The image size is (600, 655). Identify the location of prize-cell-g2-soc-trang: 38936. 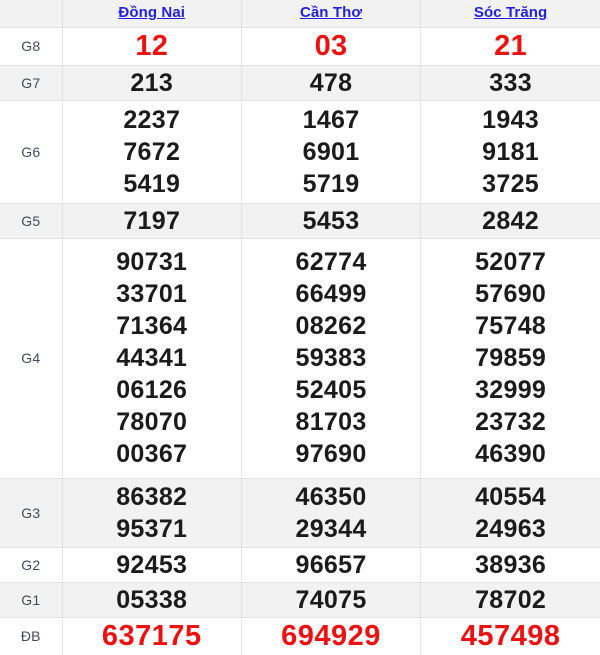
(510, 564).